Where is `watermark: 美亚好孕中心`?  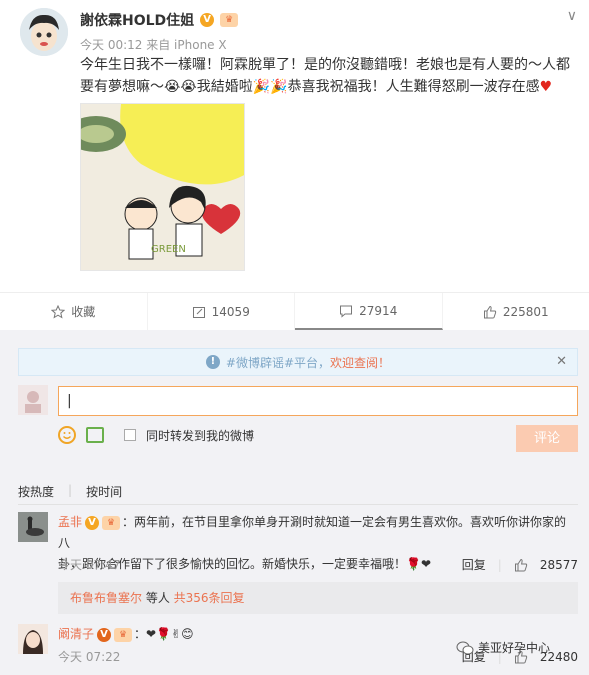
watermark: 美亚好孕中心 is located at coordinates (503, 647).